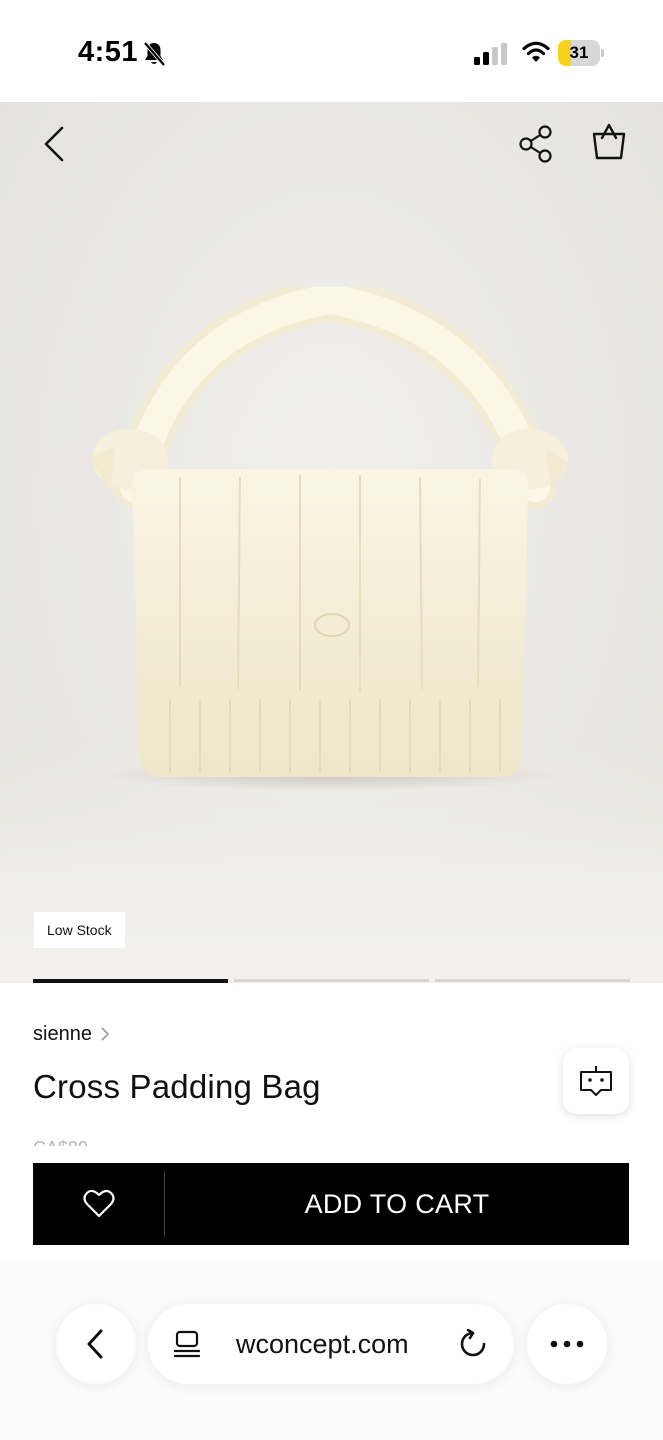 This screenshot has height=1440, width=663. What do you see at coordinates (473, 1344) in the screenshot?
I see `reload-icon` at bounding box center [473, 1344].